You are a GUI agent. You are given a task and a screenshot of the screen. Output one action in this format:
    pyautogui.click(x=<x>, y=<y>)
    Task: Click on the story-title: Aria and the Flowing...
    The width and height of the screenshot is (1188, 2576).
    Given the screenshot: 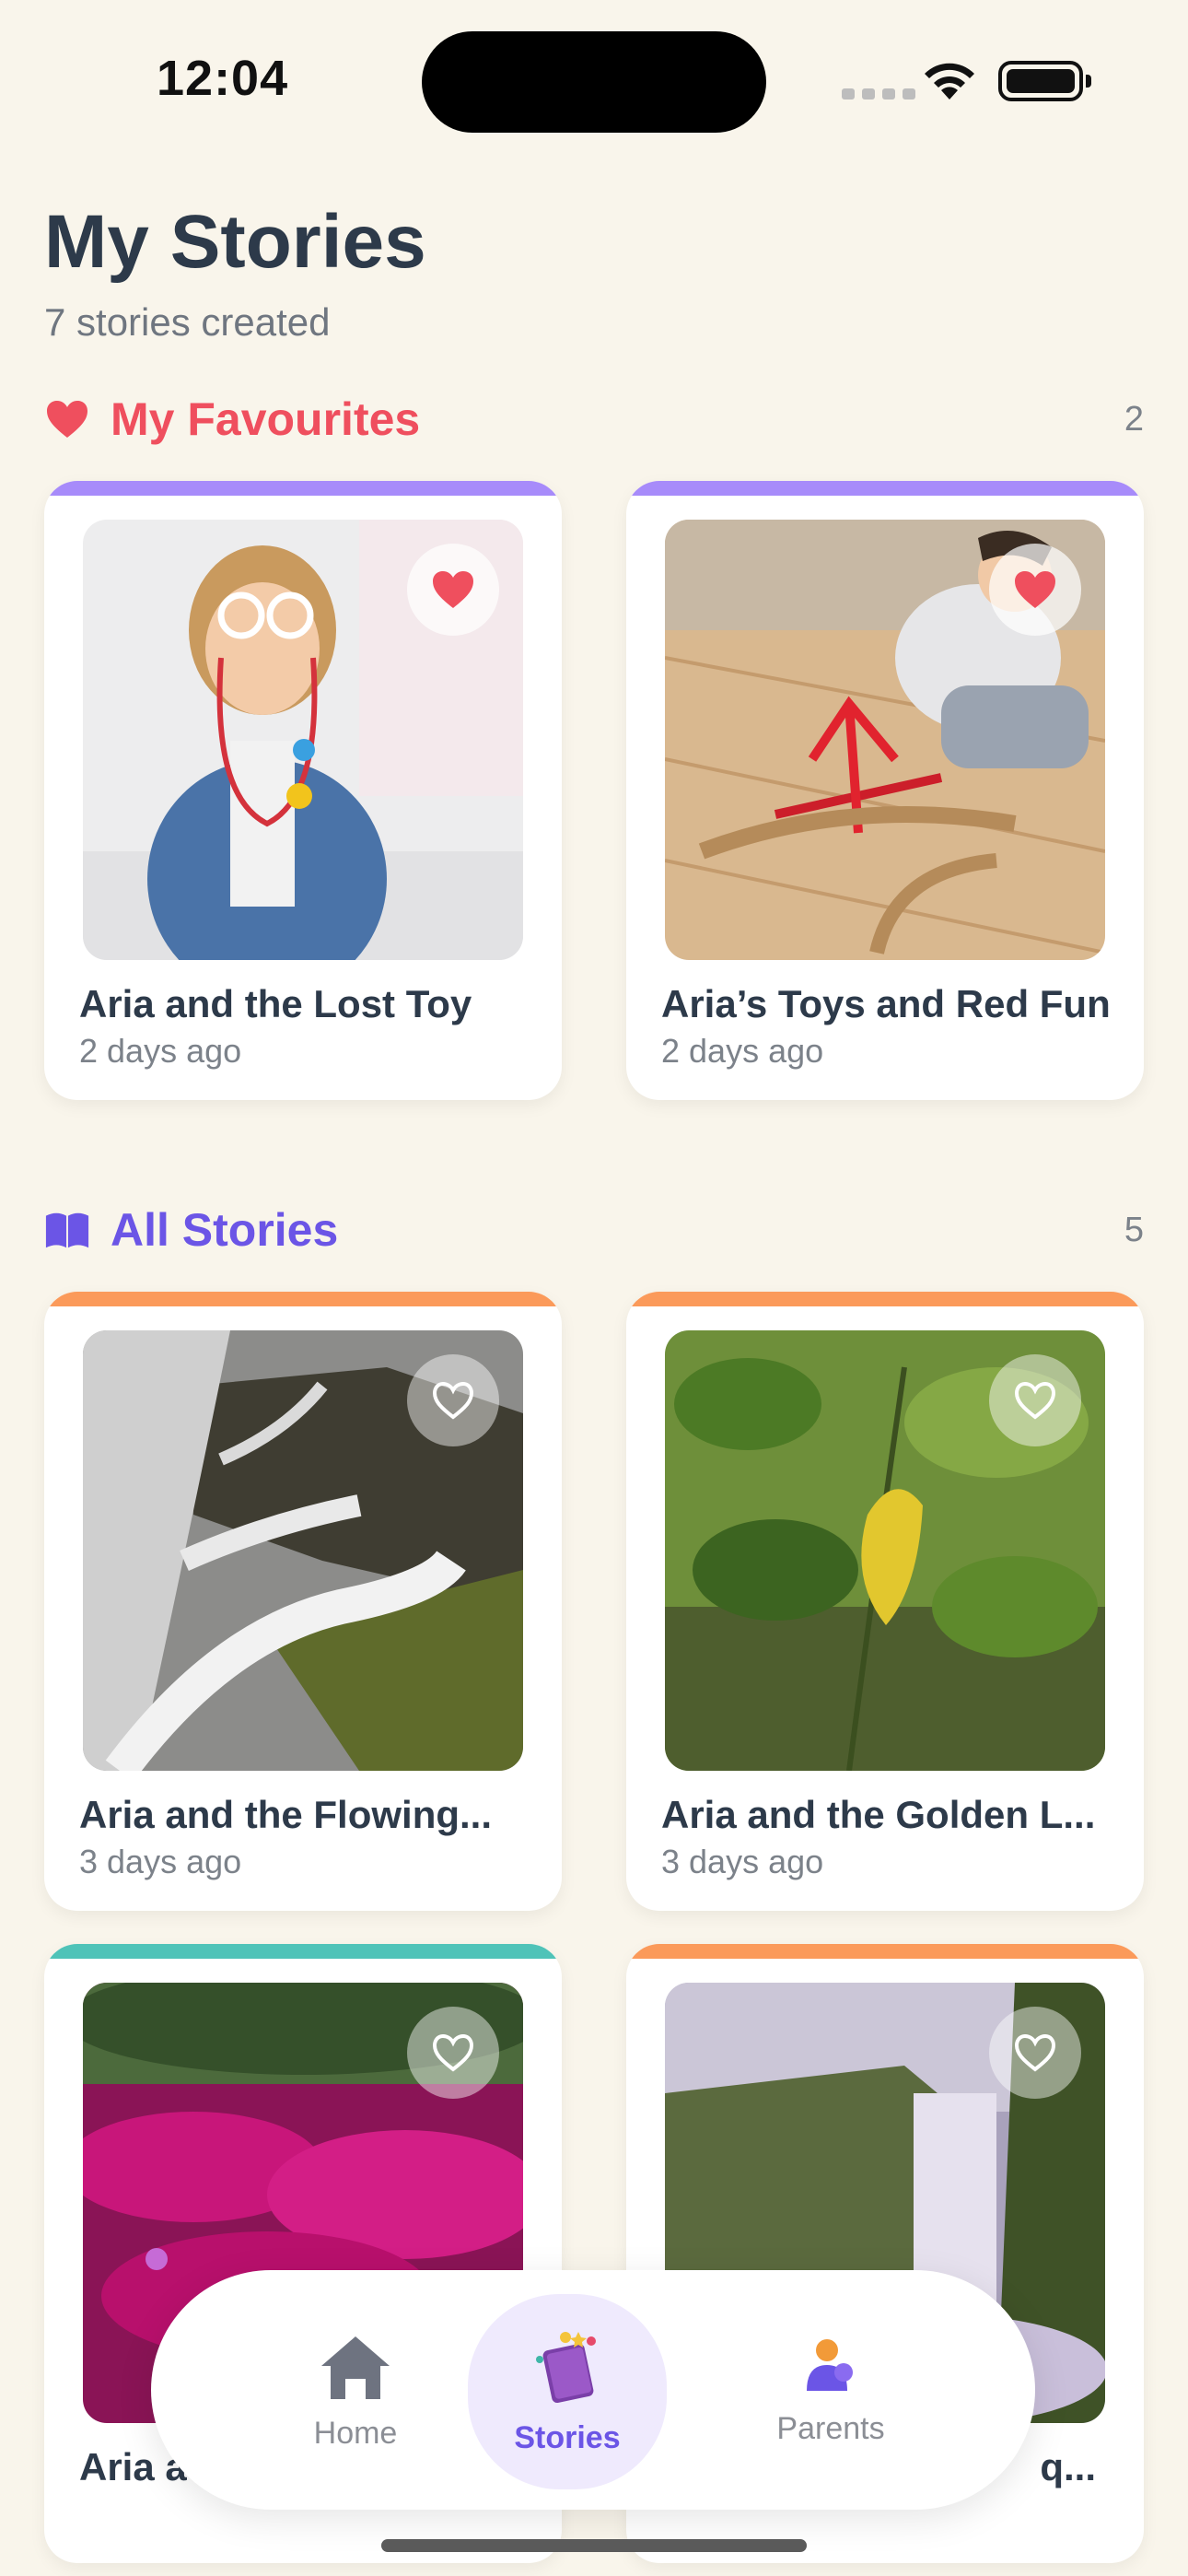 What is the action you would take?
    pyautogui.click(x=286, y=1814)
    